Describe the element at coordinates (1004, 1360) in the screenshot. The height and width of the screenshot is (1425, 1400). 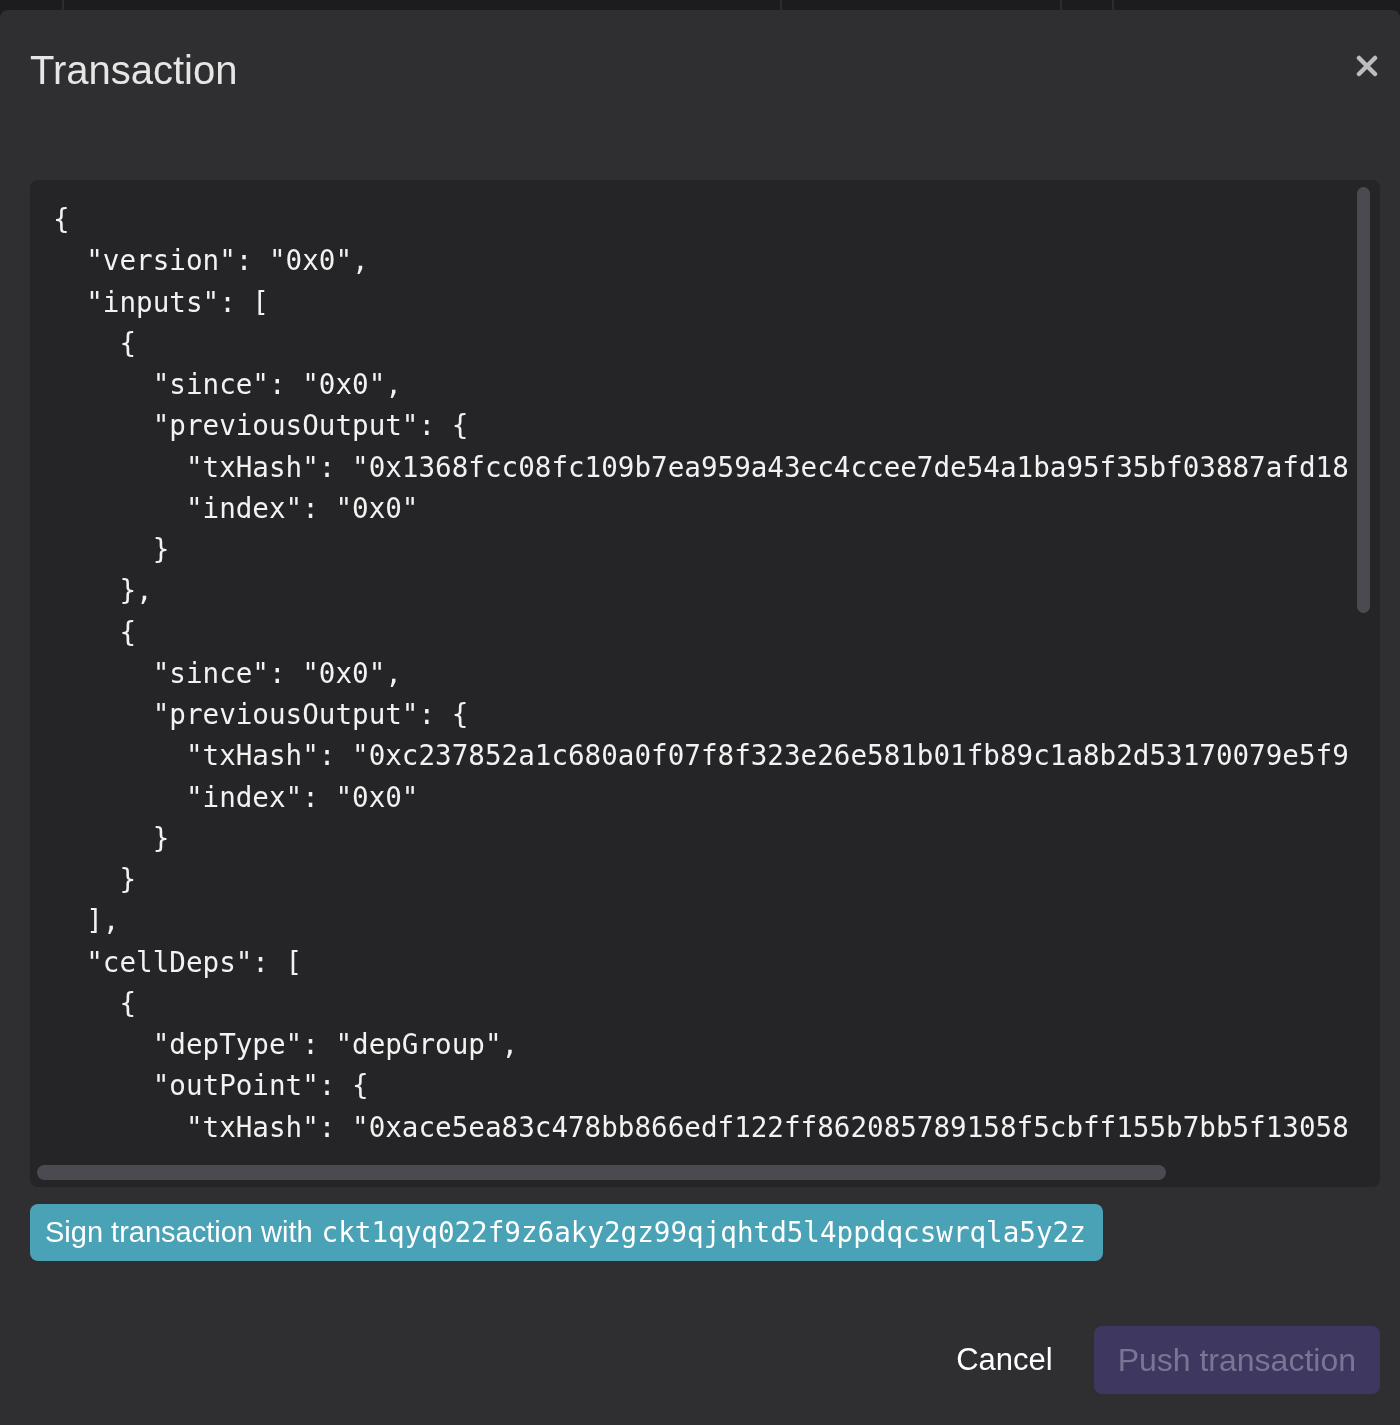
I see `cancel-button: Cancel` at that location.